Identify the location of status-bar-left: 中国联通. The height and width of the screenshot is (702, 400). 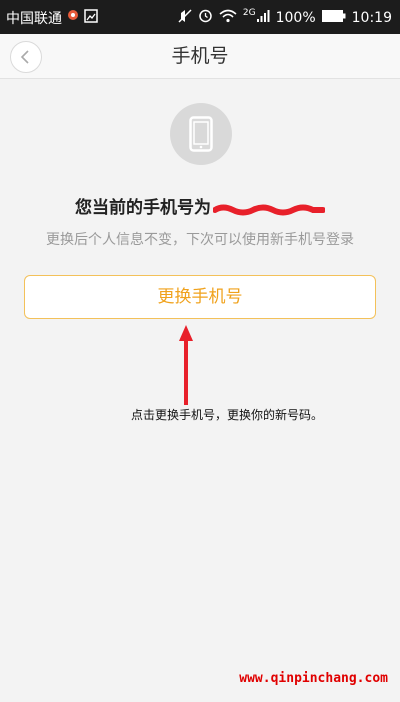
(52, 18).